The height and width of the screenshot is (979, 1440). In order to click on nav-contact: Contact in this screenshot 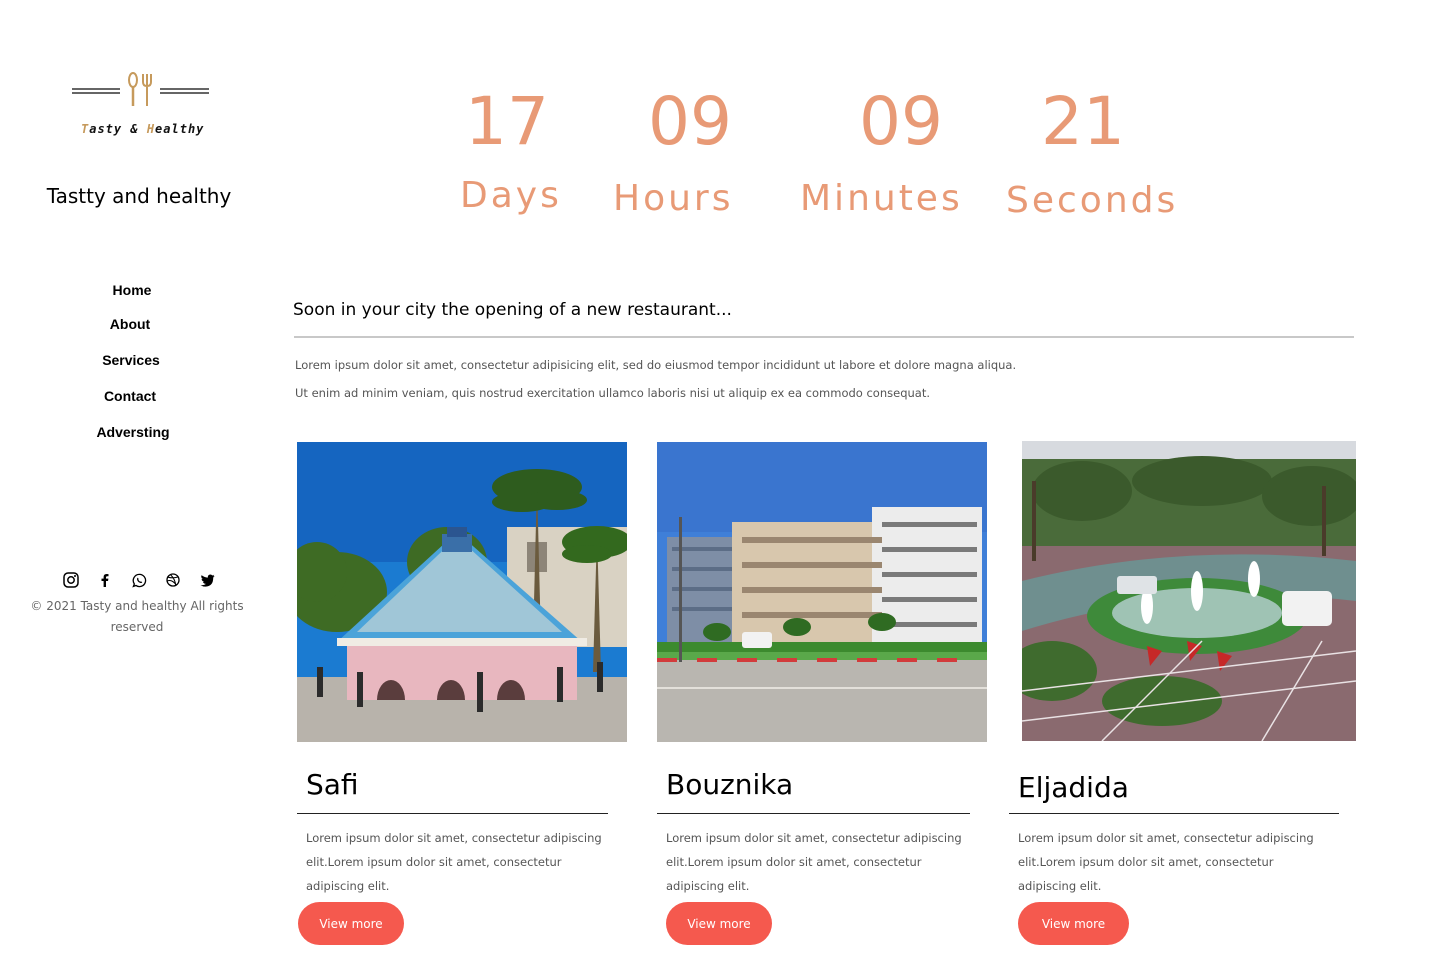, I will do `click(130, 396)`.